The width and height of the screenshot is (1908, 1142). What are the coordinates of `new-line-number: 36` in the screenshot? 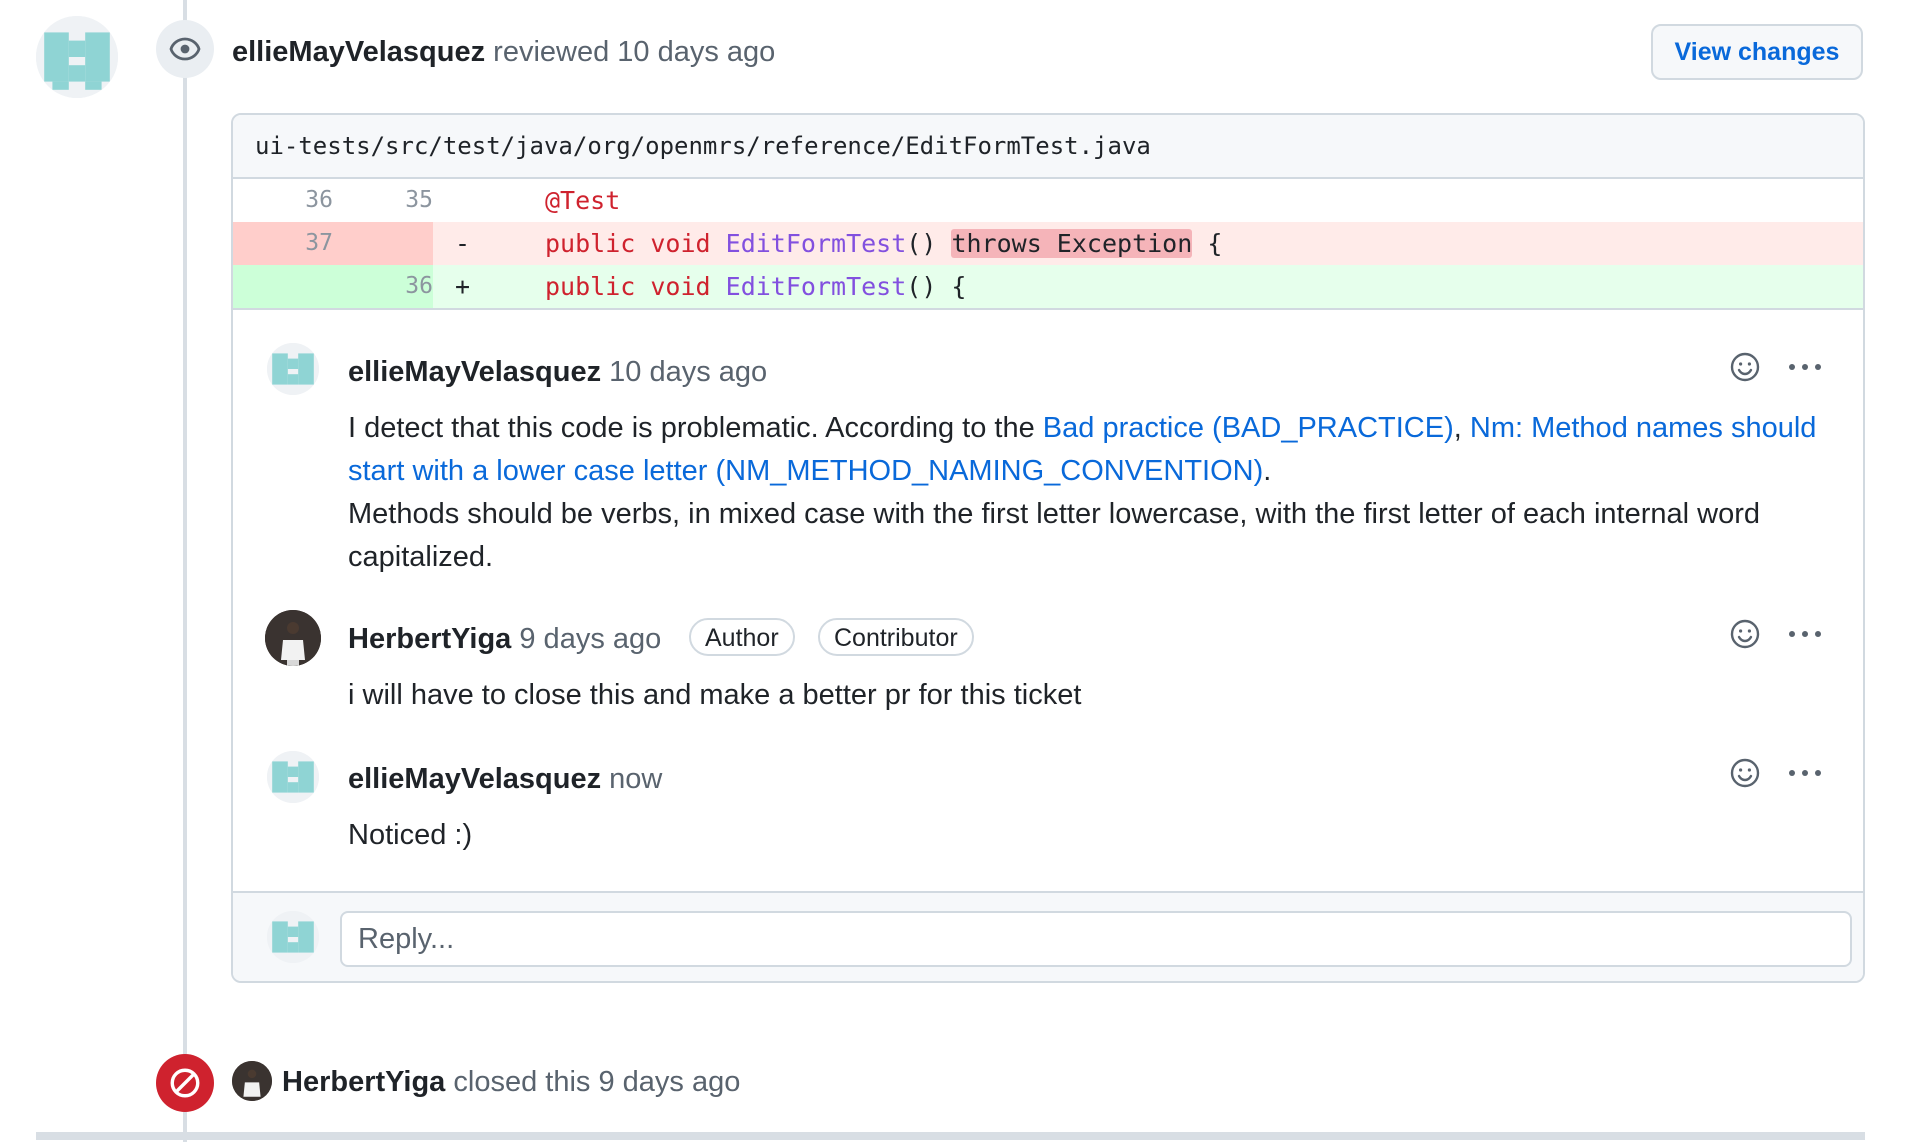 It's located at (383, 286).